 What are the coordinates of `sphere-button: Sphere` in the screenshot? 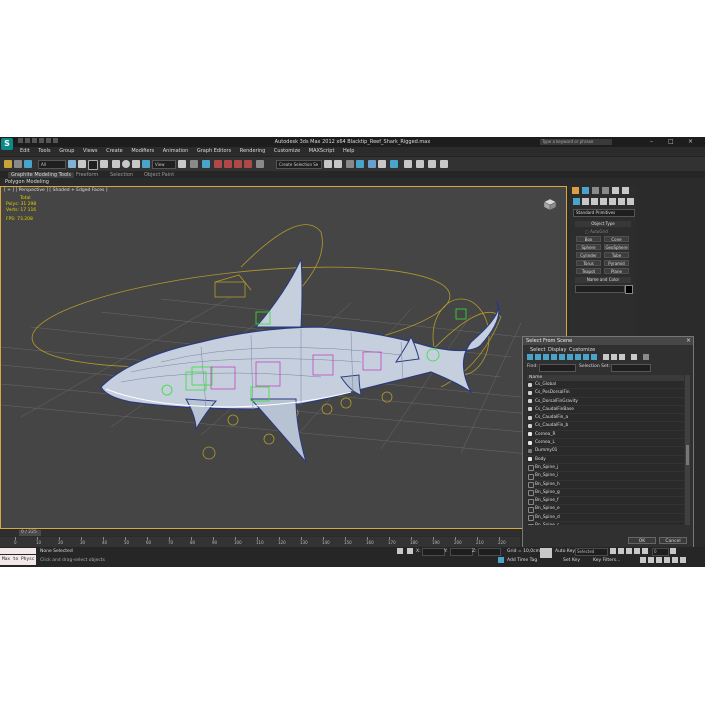 It's located at (588, 247).